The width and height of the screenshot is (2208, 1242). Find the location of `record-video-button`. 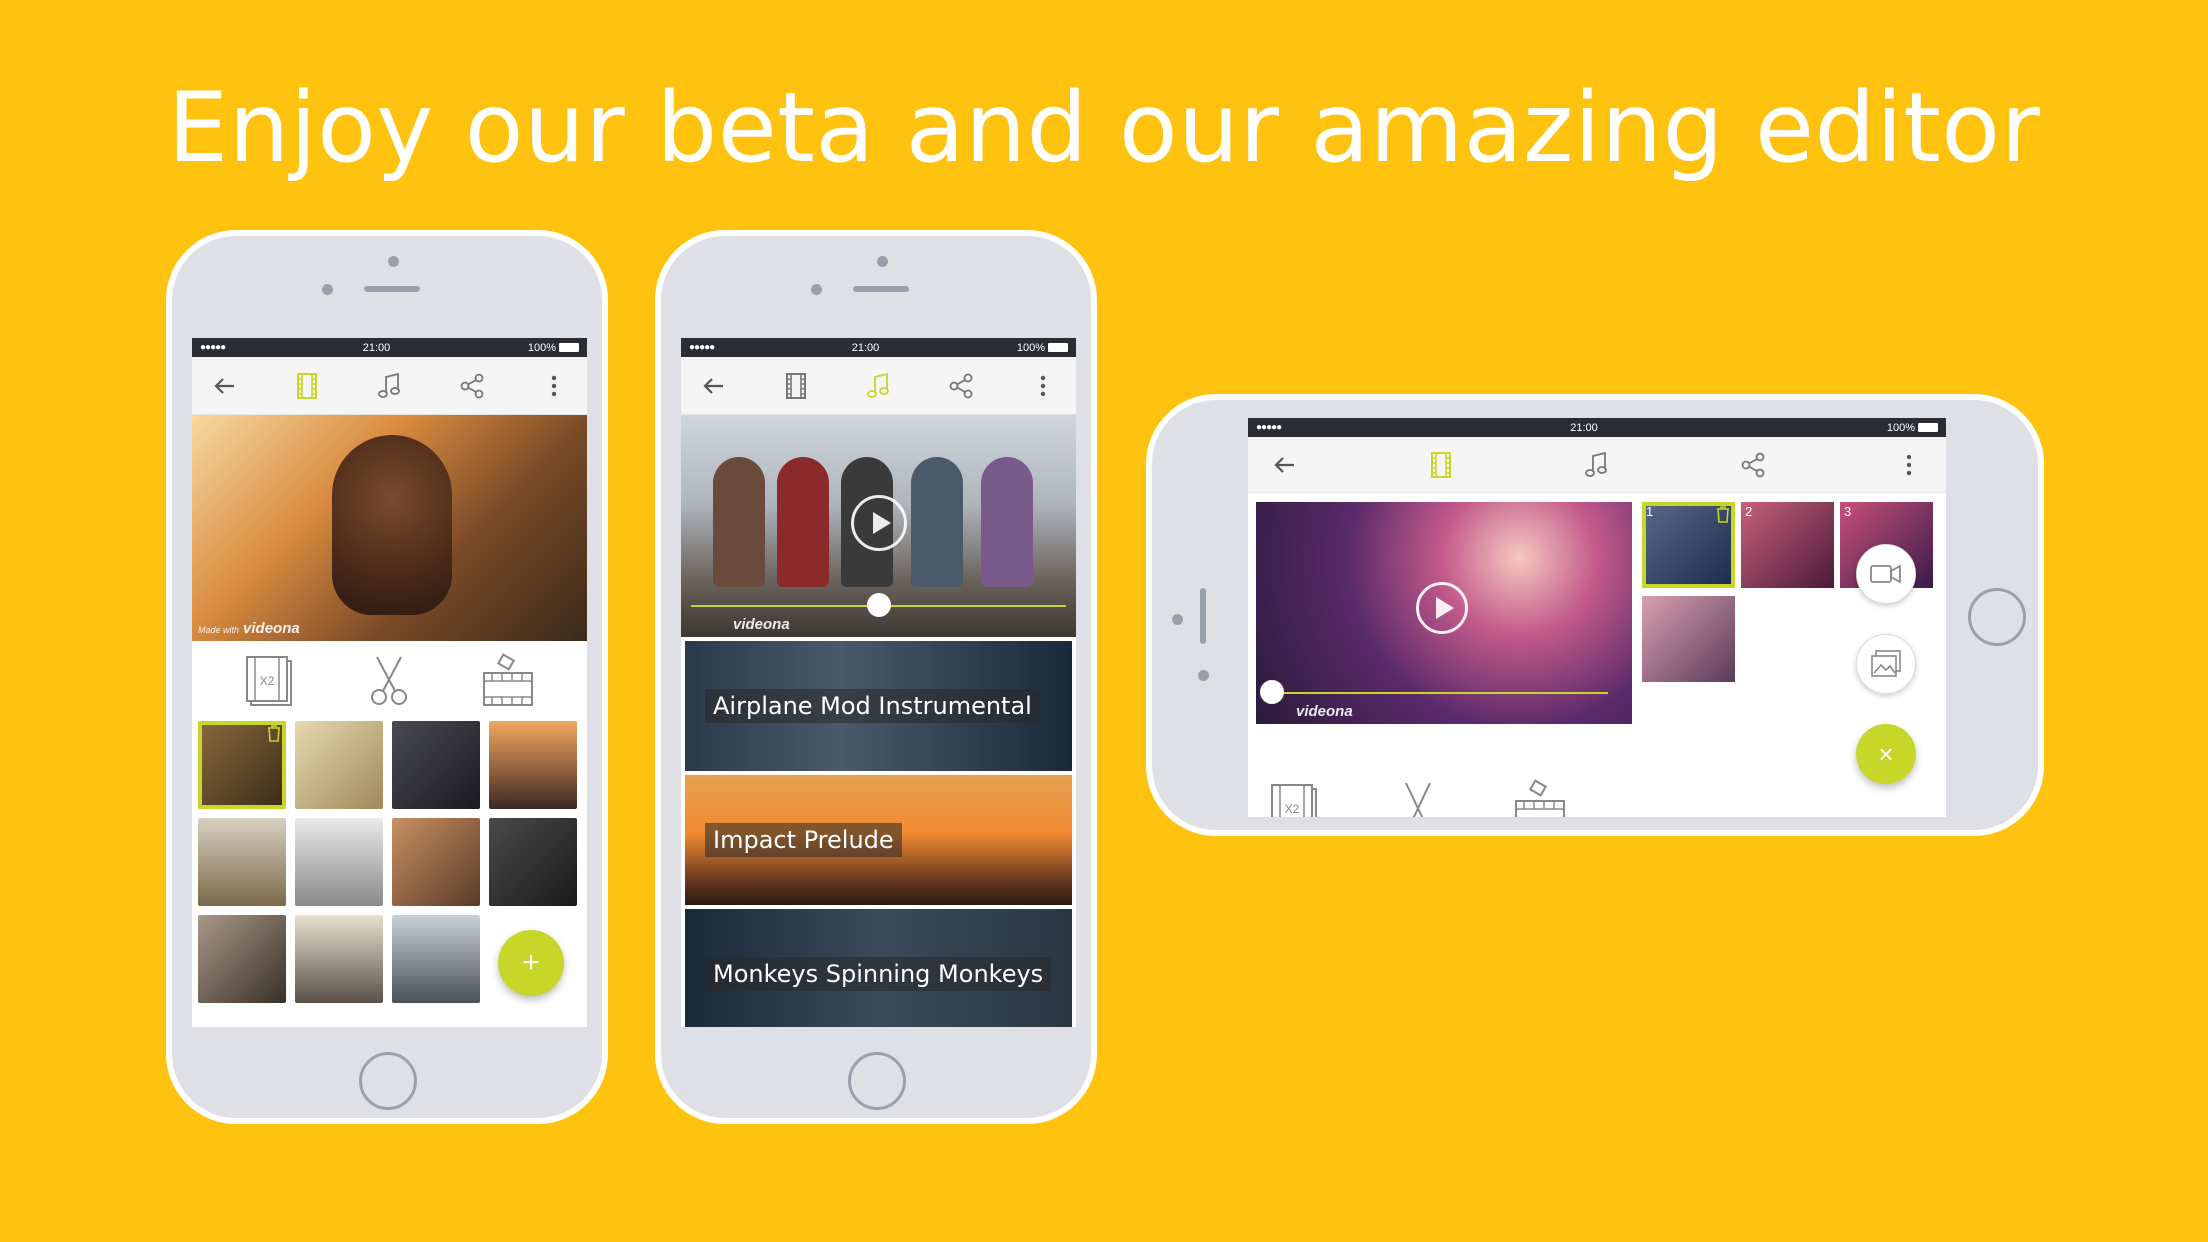

record-video-button is located at coordinates (1886, 574).